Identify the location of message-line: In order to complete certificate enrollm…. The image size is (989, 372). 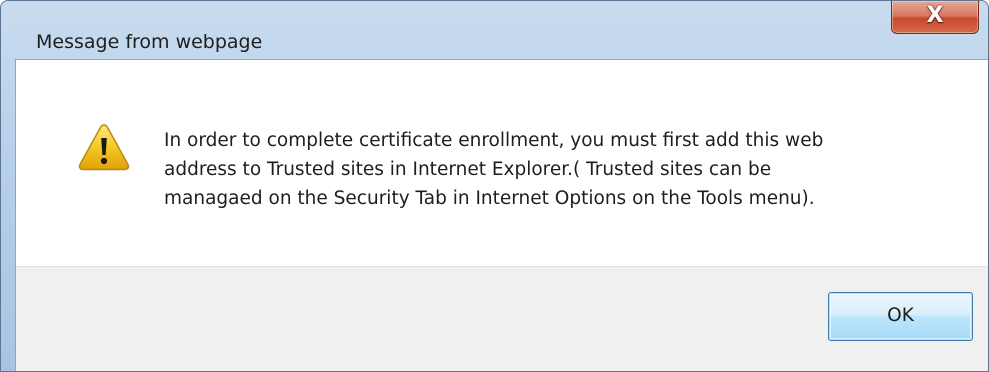
(494, 140).